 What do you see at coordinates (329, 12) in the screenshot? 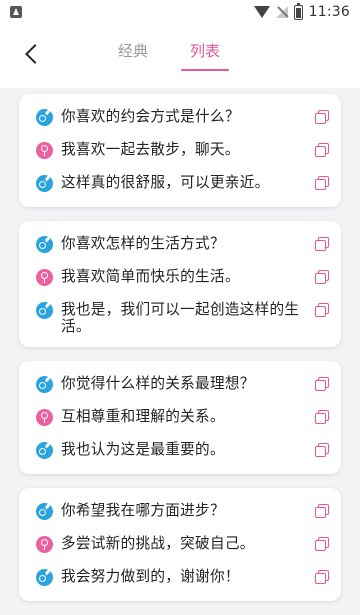
I see `status-time: 11:36` at bounding box center [329, 12].